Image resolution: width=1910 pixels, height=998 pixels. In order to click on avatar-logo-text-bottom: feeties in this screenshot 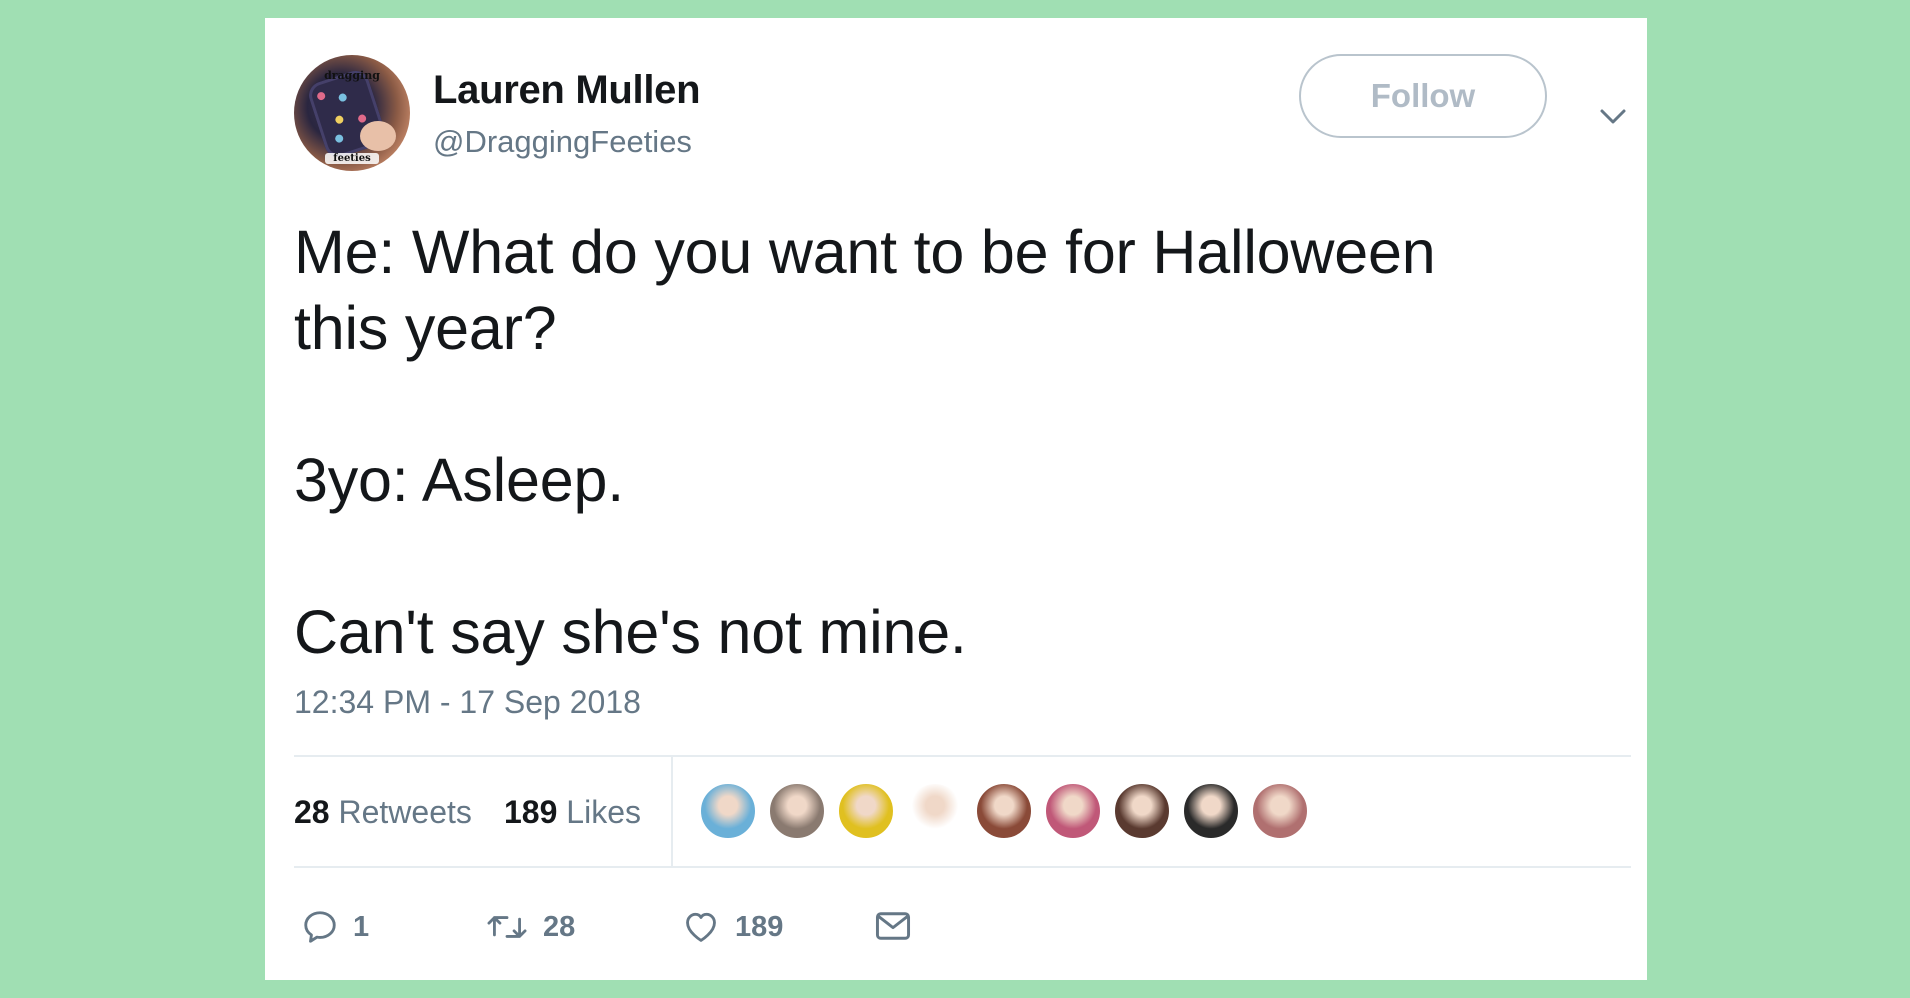, I will do `click(352, 158)`.